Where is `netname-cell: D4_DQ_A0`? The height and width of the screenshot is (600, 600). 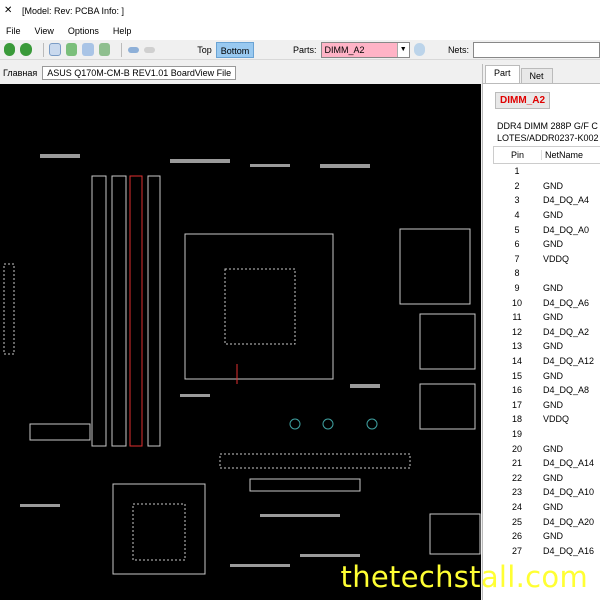
netname-cell: D4_DQ_A0 is located at coordinates (566, 229).